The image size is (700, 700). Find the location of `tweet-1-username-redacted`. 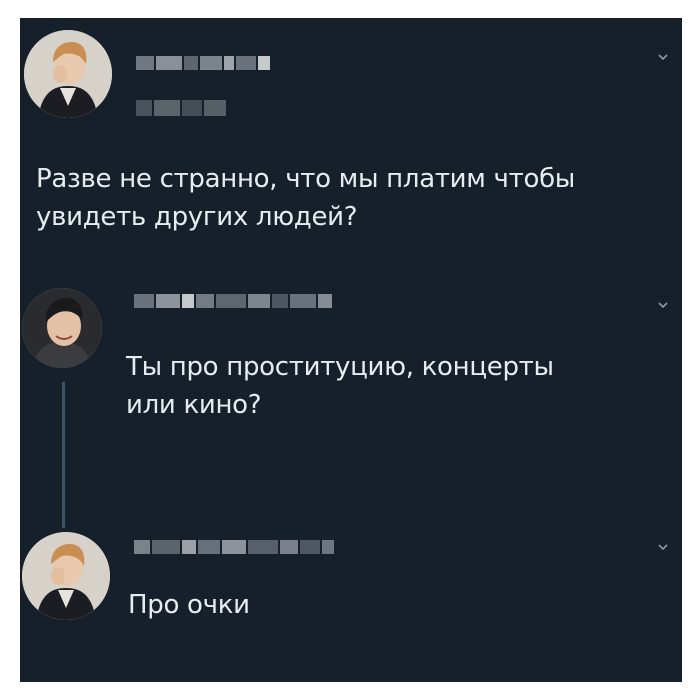

tweet-1-username-redacted is located at coordinates (203, 63).